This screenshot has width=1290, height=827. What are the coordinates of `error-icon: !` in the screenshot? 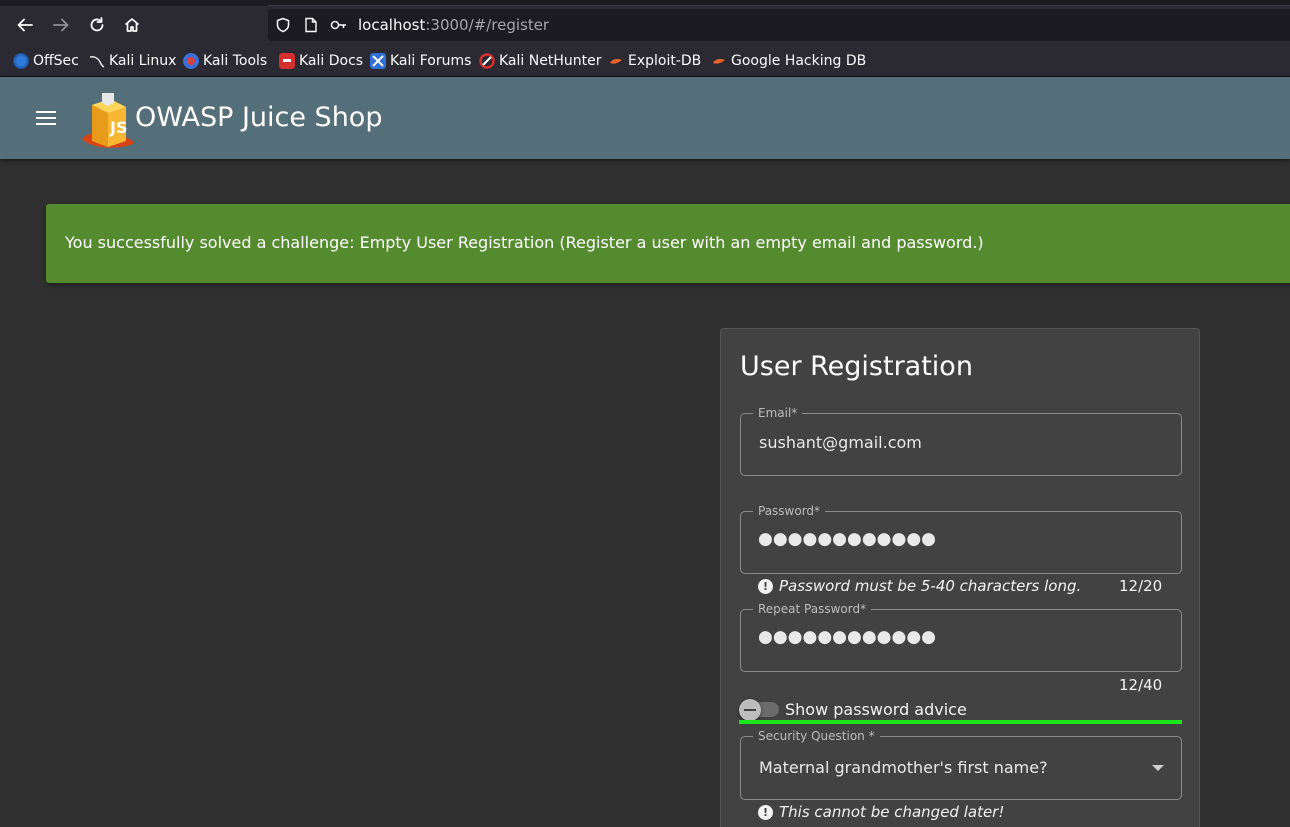 It's located at (765, 586).